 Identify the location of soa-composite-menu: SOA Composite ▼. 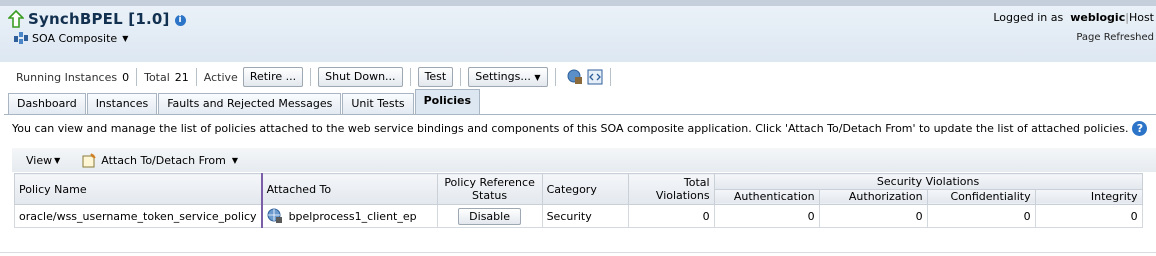
(70, 38).